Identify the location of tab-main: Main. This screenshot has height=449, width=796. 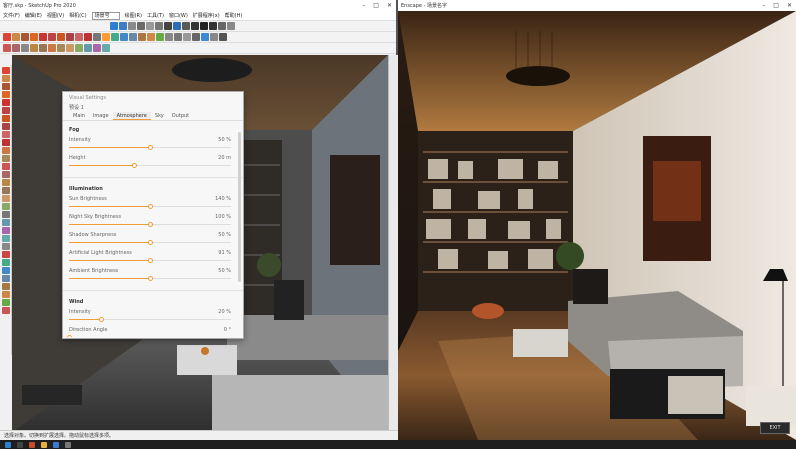
(79, 116).